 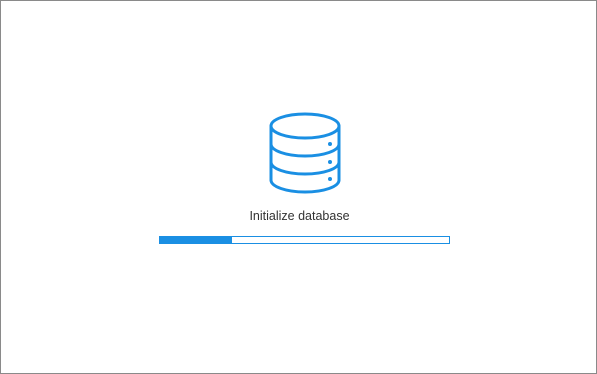 I want to click on database-icon, so click(x=305, y=153).